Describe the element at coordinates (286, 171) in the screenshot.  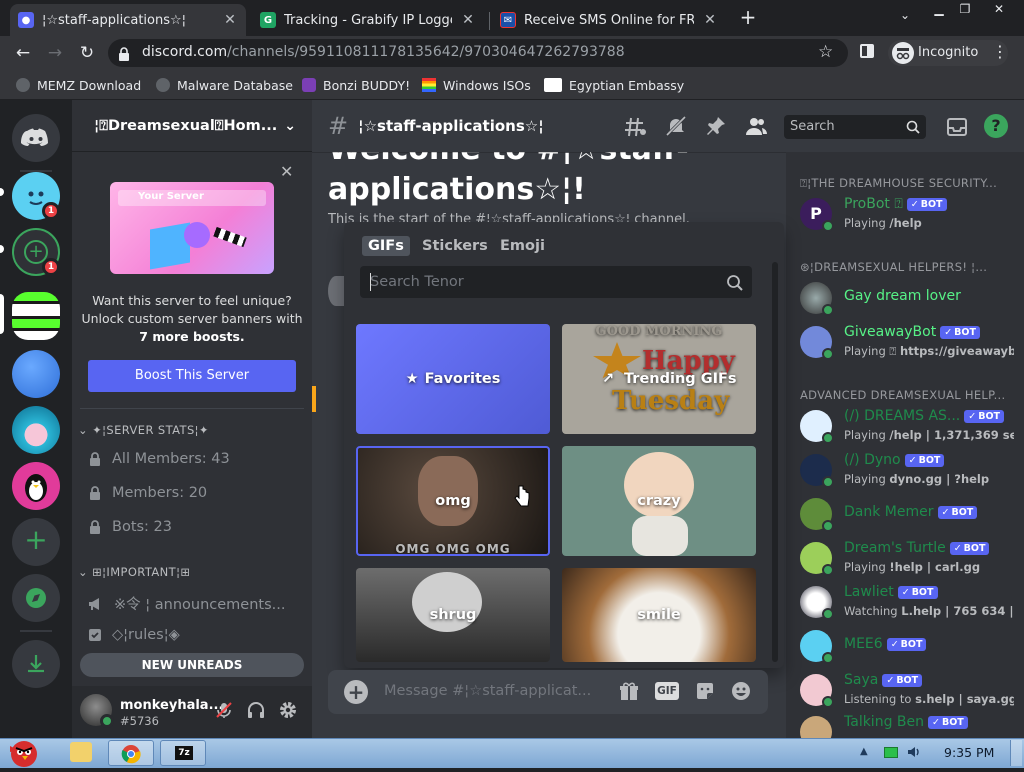
I see `close-promo-icon: ✕` at that location.